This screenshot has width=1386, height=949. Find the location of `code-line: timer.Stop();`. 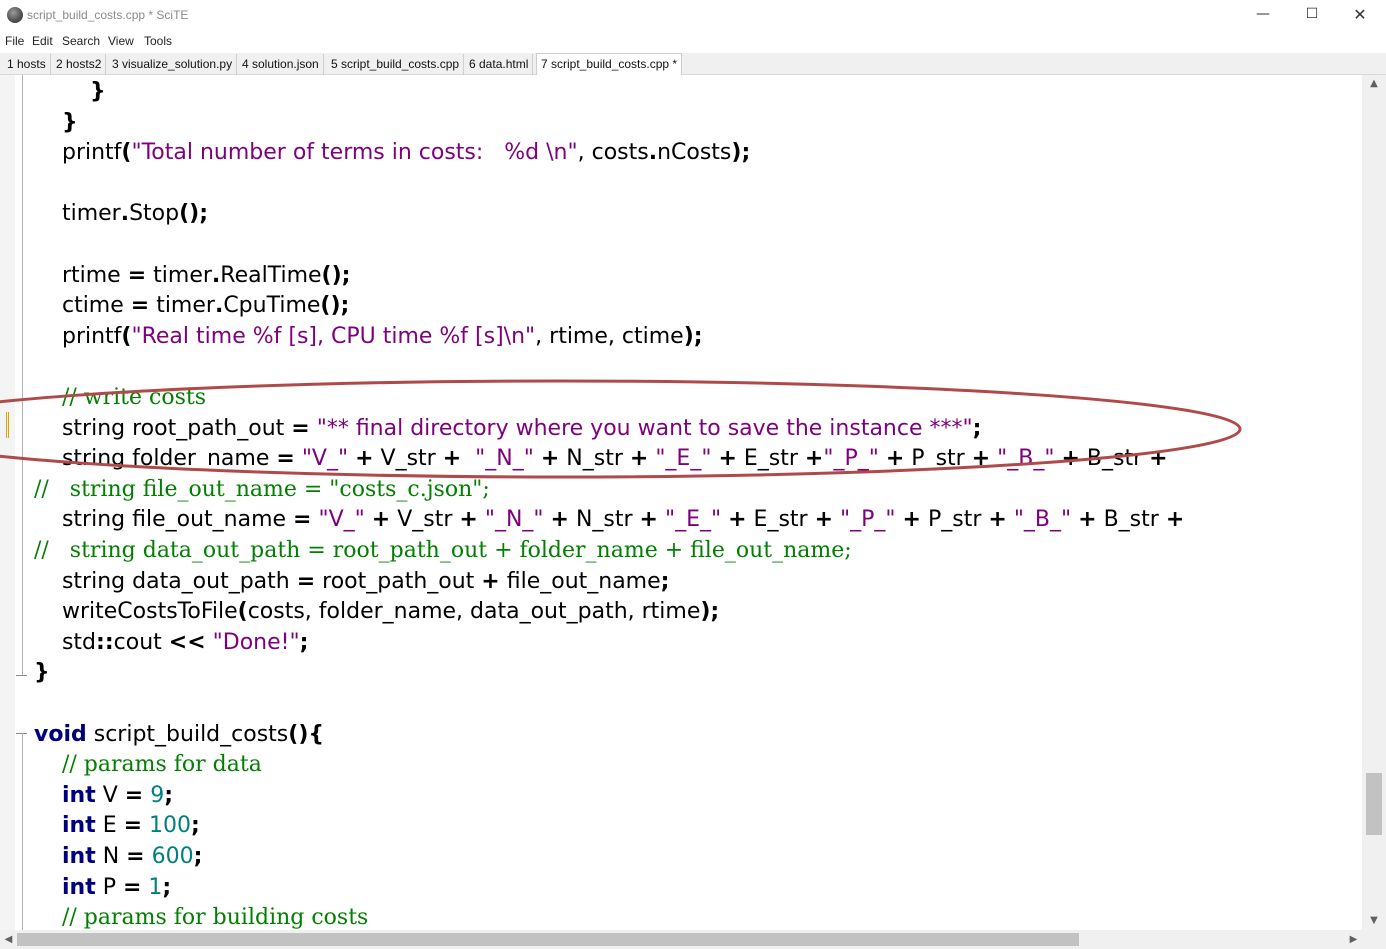

code-line: timer.Stop(); is located at coordinates (121, 214).